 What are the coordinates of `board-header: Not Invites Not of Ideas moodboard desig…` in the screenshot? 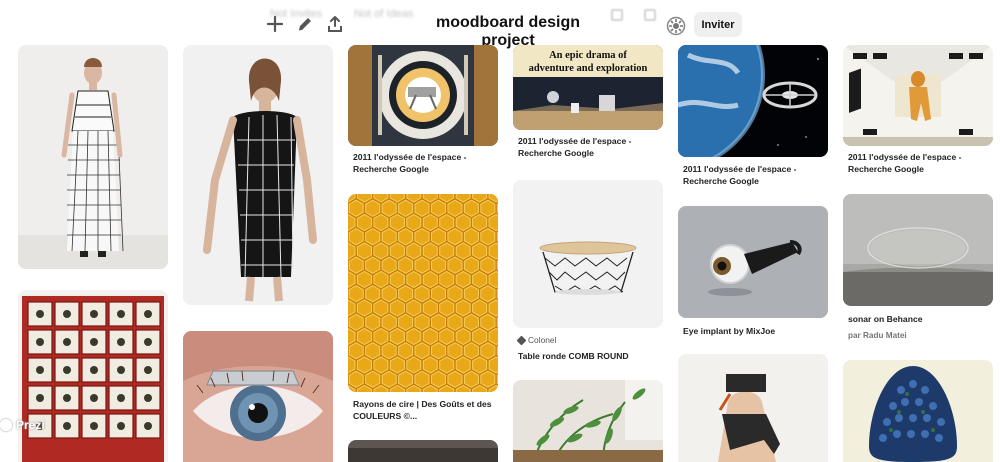 It's located at (500, 24).